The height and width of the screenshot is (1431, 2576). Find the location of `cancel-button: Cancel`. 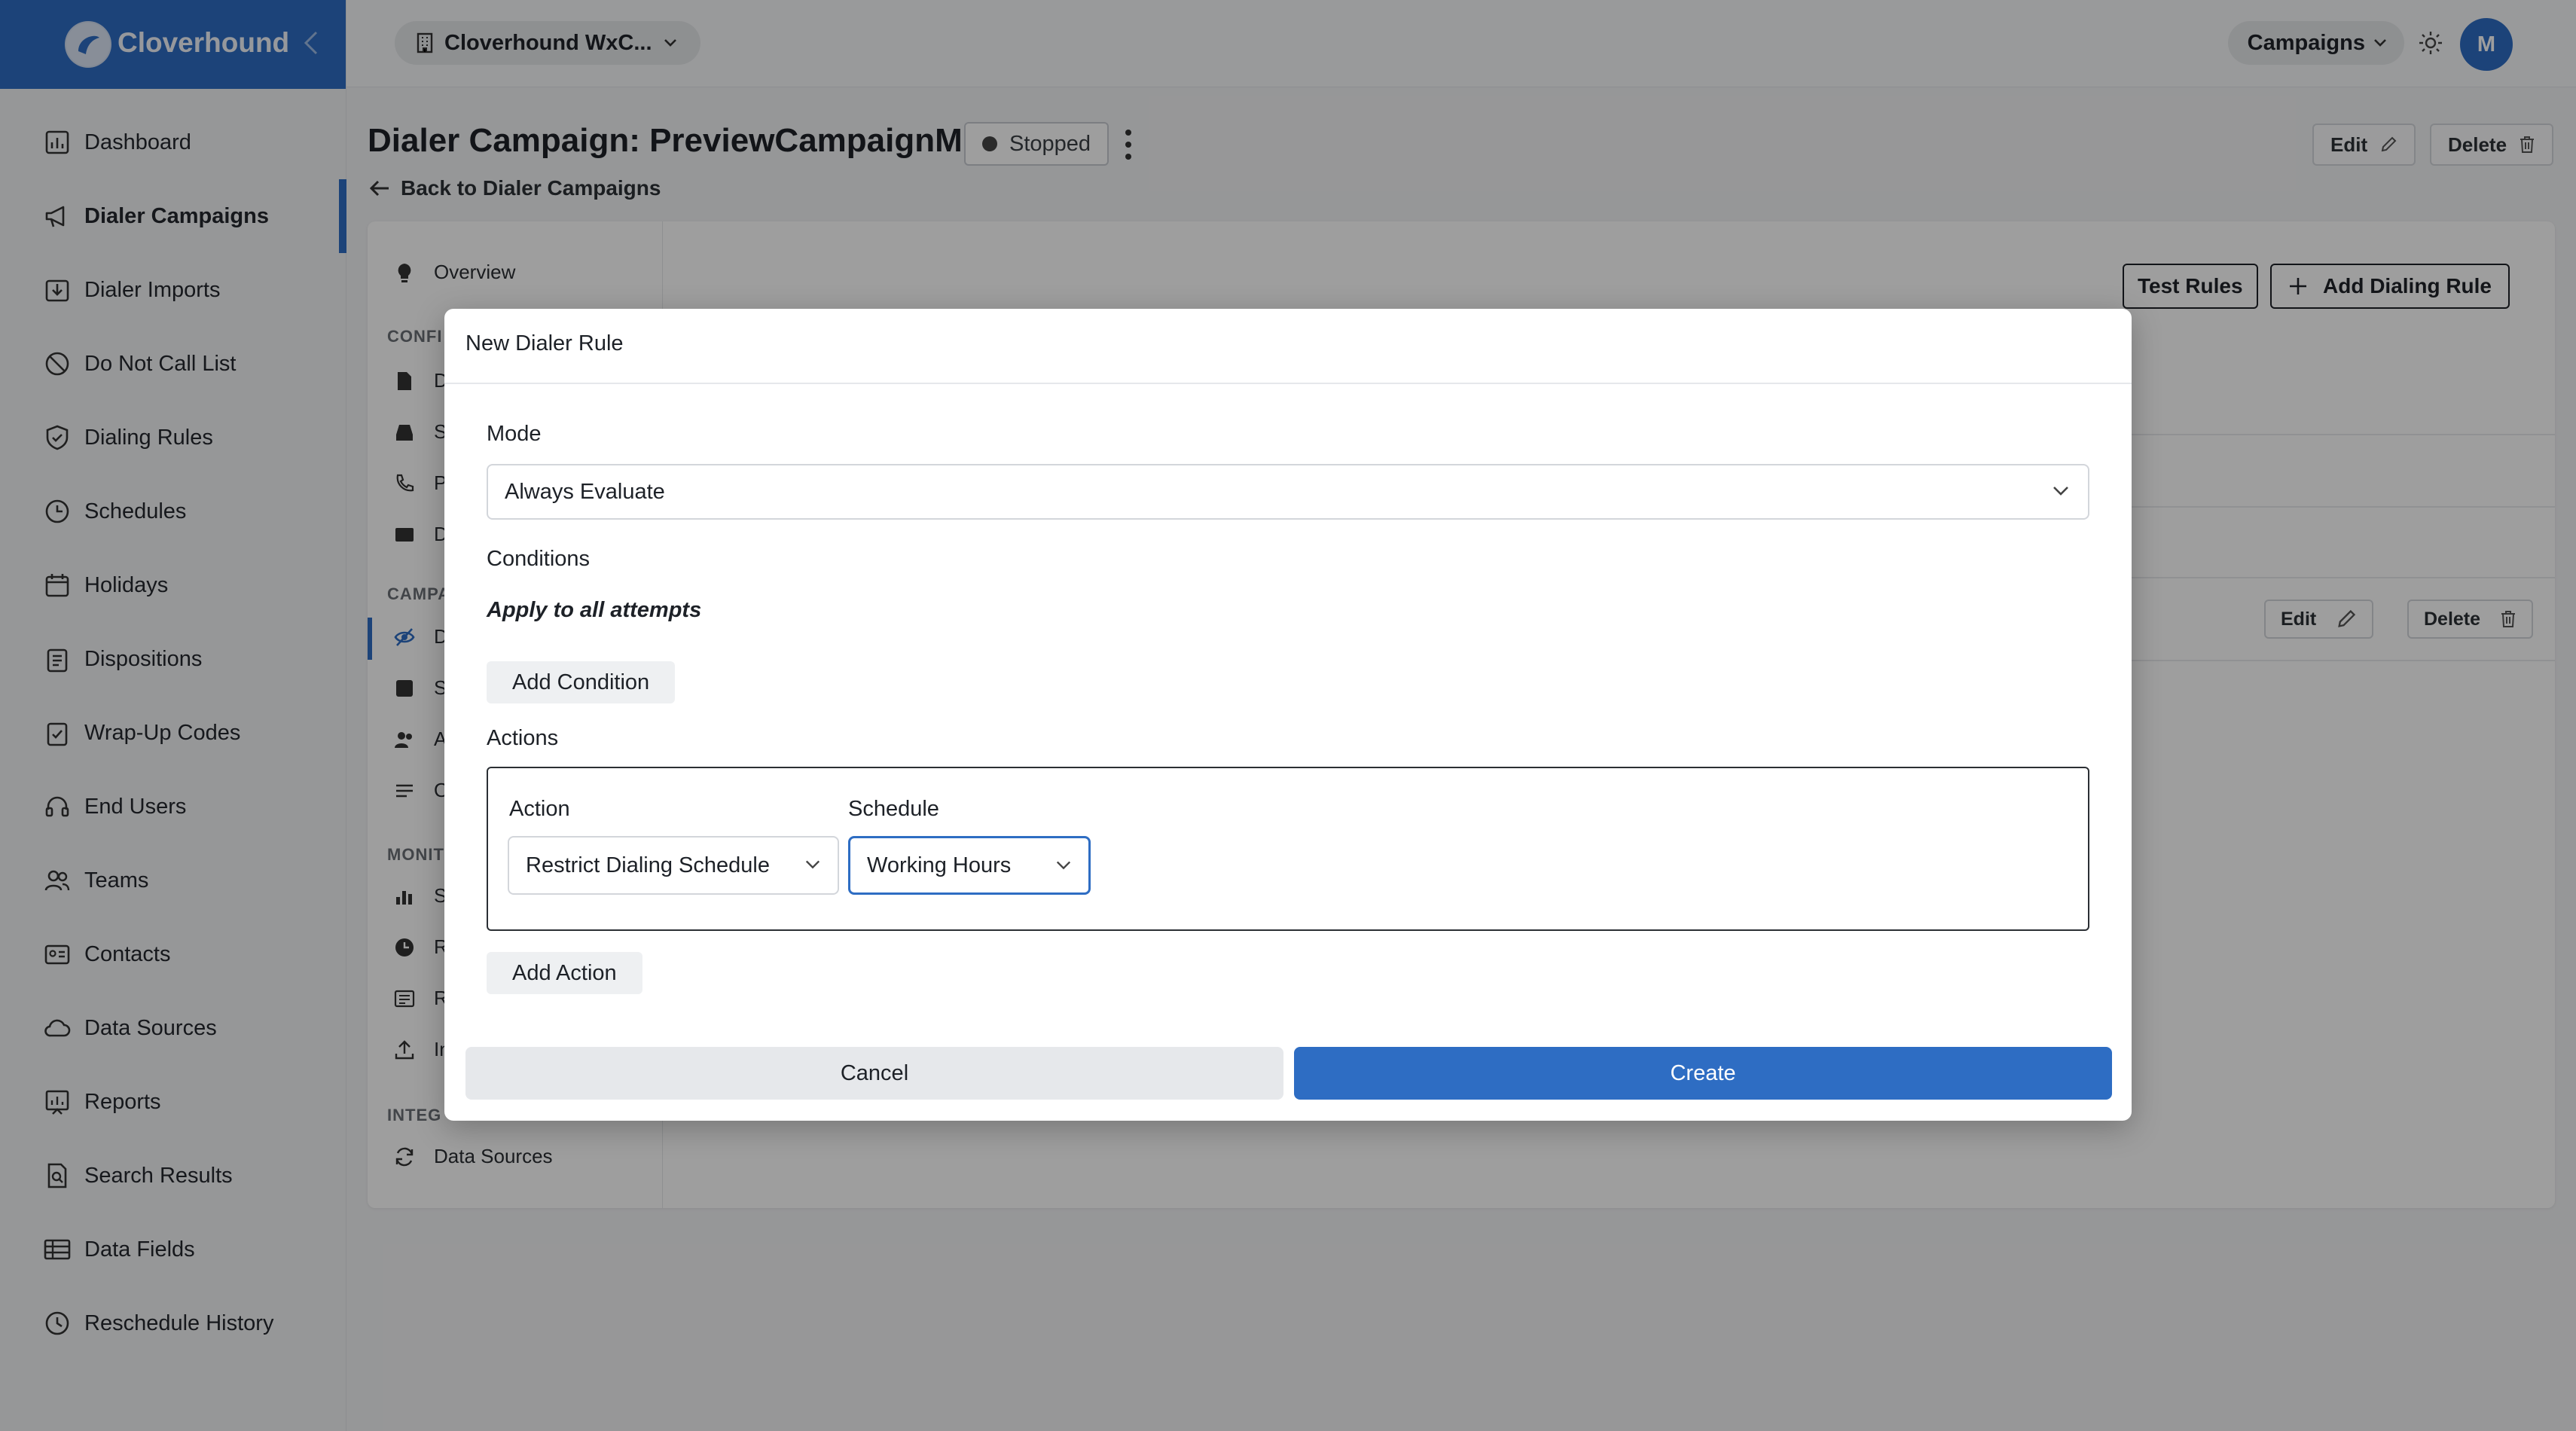

cancel-button: Cancel is located at coordinates (874, 1073).